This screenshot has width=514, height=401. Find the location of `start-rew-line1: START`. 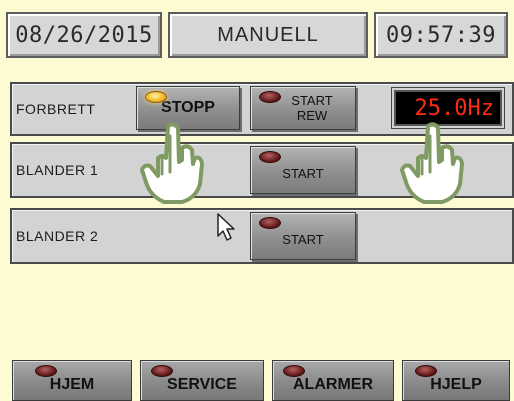

start-rew-line1: START is located at coordinates (312, 100).